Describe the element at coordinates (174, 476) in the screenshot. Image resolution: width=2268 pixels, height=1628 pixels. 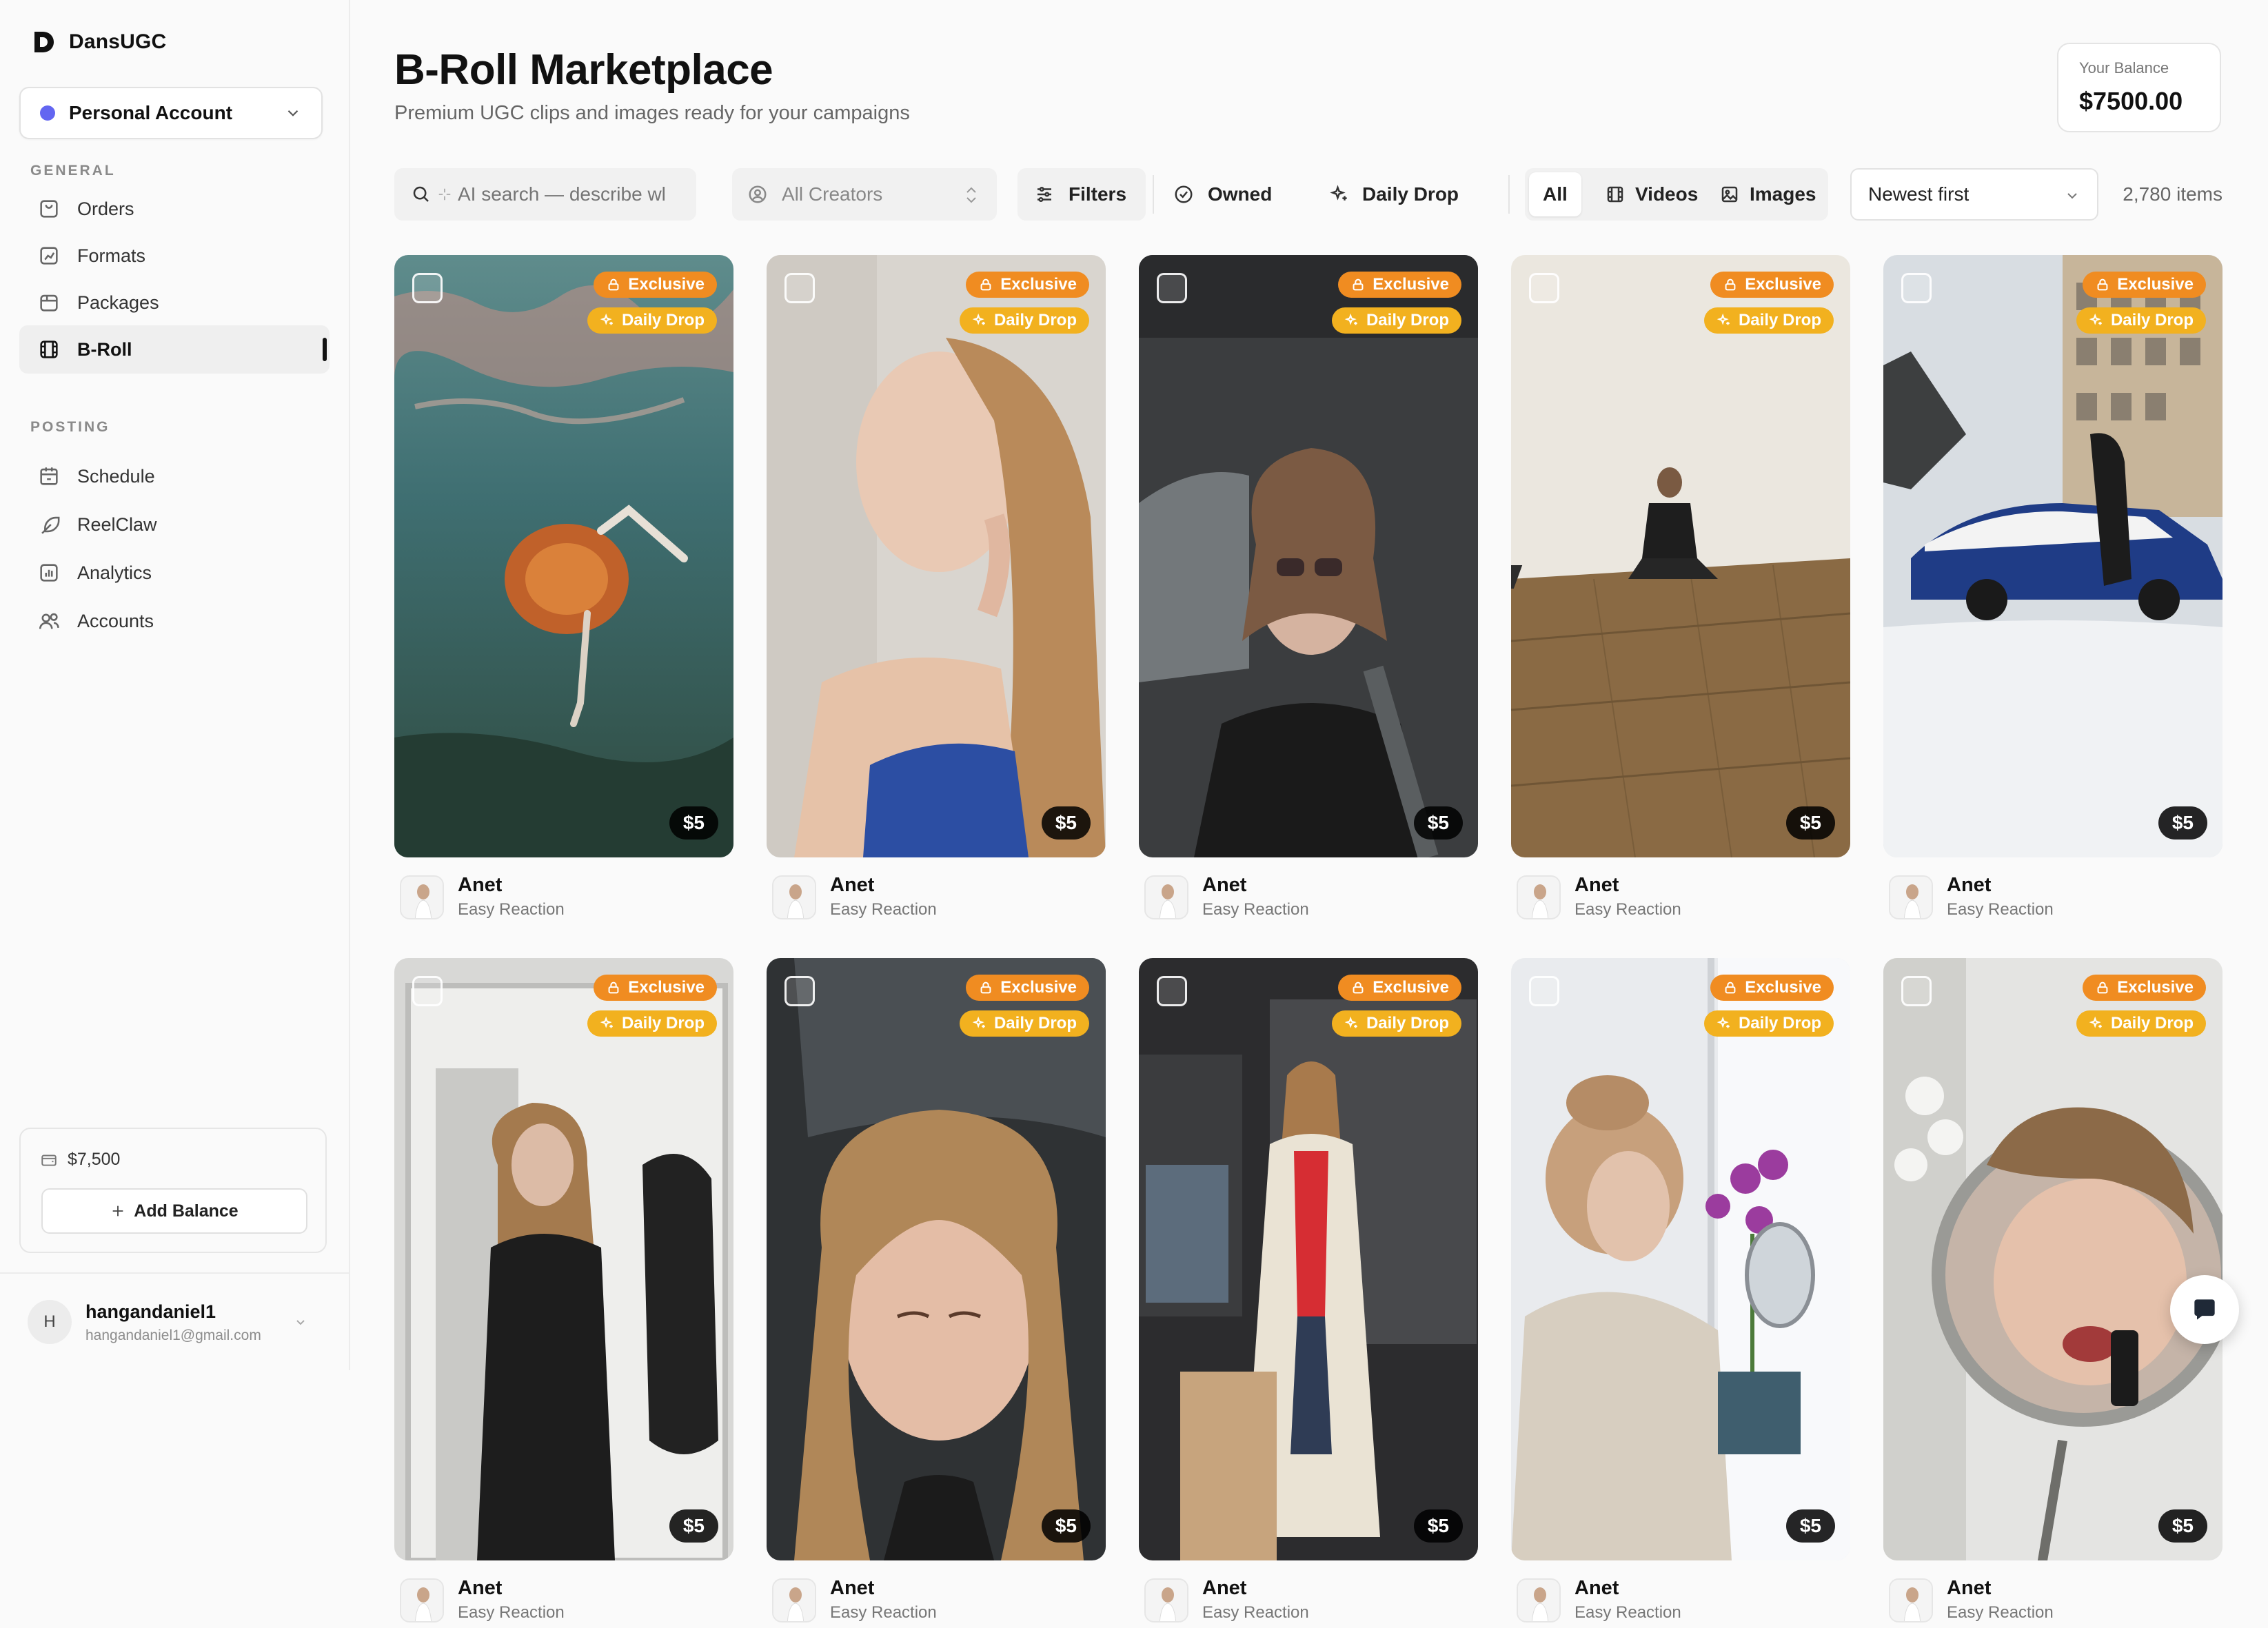
I see `sidebar-item-schedule: Schedule` at that location.